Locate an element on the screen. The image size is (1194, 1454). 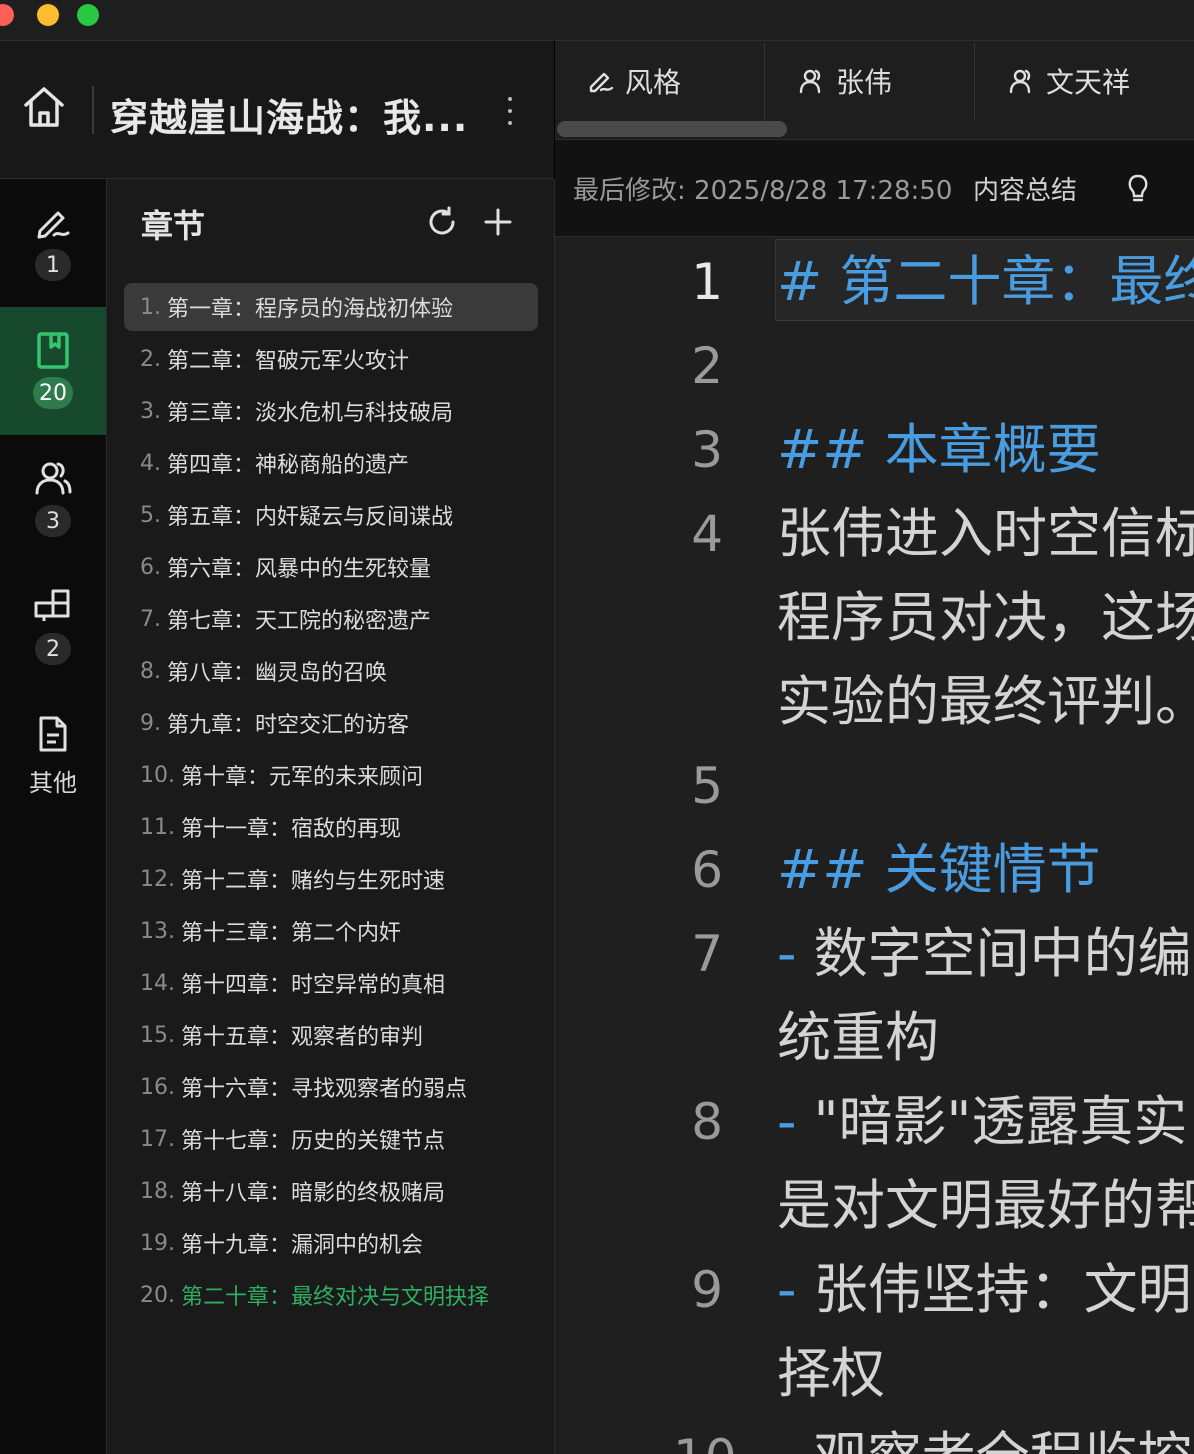
tab-wentianxiang: 文天祥 is located at coordinates (1069, 81).